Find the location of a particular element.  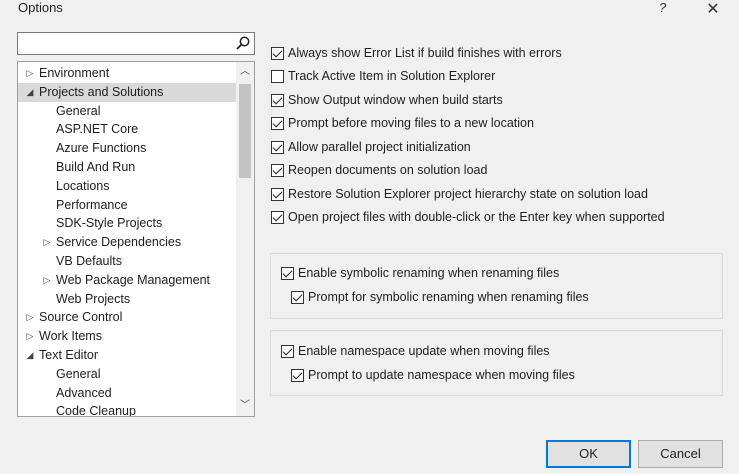

tree-item: Build And Run is located at coordinates (127, 167).